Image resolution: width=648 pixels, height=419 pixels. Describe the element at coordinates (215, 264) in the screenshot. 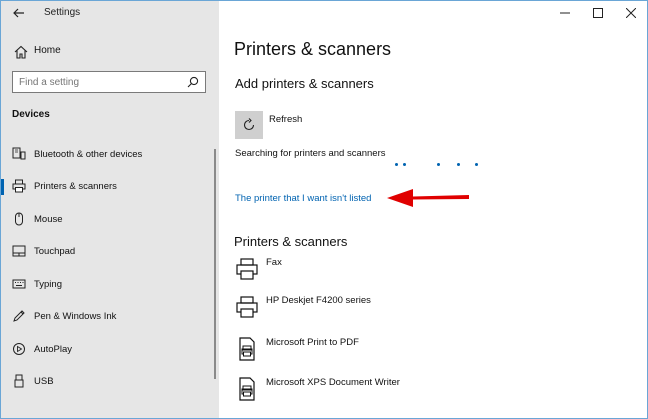

I see `sidebar-scrollbar` at that location.